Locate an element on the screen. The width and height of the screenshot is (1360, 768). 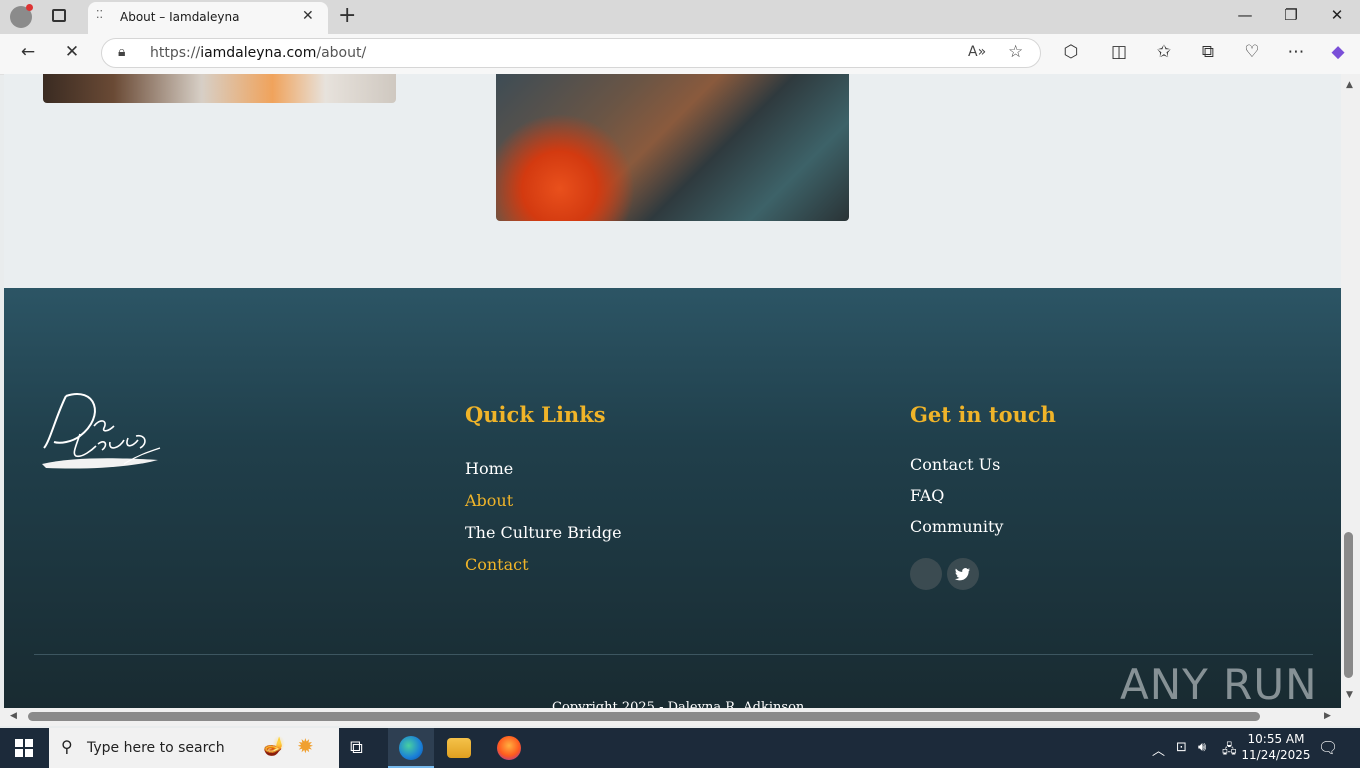
address-bar: 🔒︎ https://iamdaleyna.com/about/ A» ☆ is located at coordinates (571, 53).